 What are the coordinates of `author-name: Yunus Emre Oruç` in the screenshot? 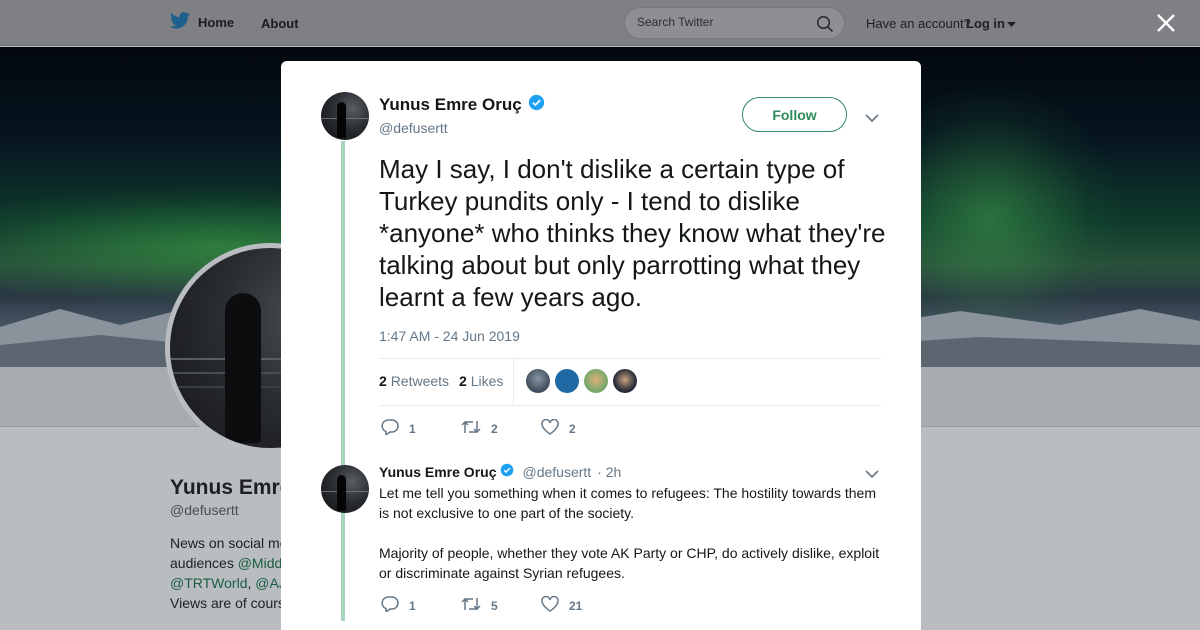 It's located at (450, 104).